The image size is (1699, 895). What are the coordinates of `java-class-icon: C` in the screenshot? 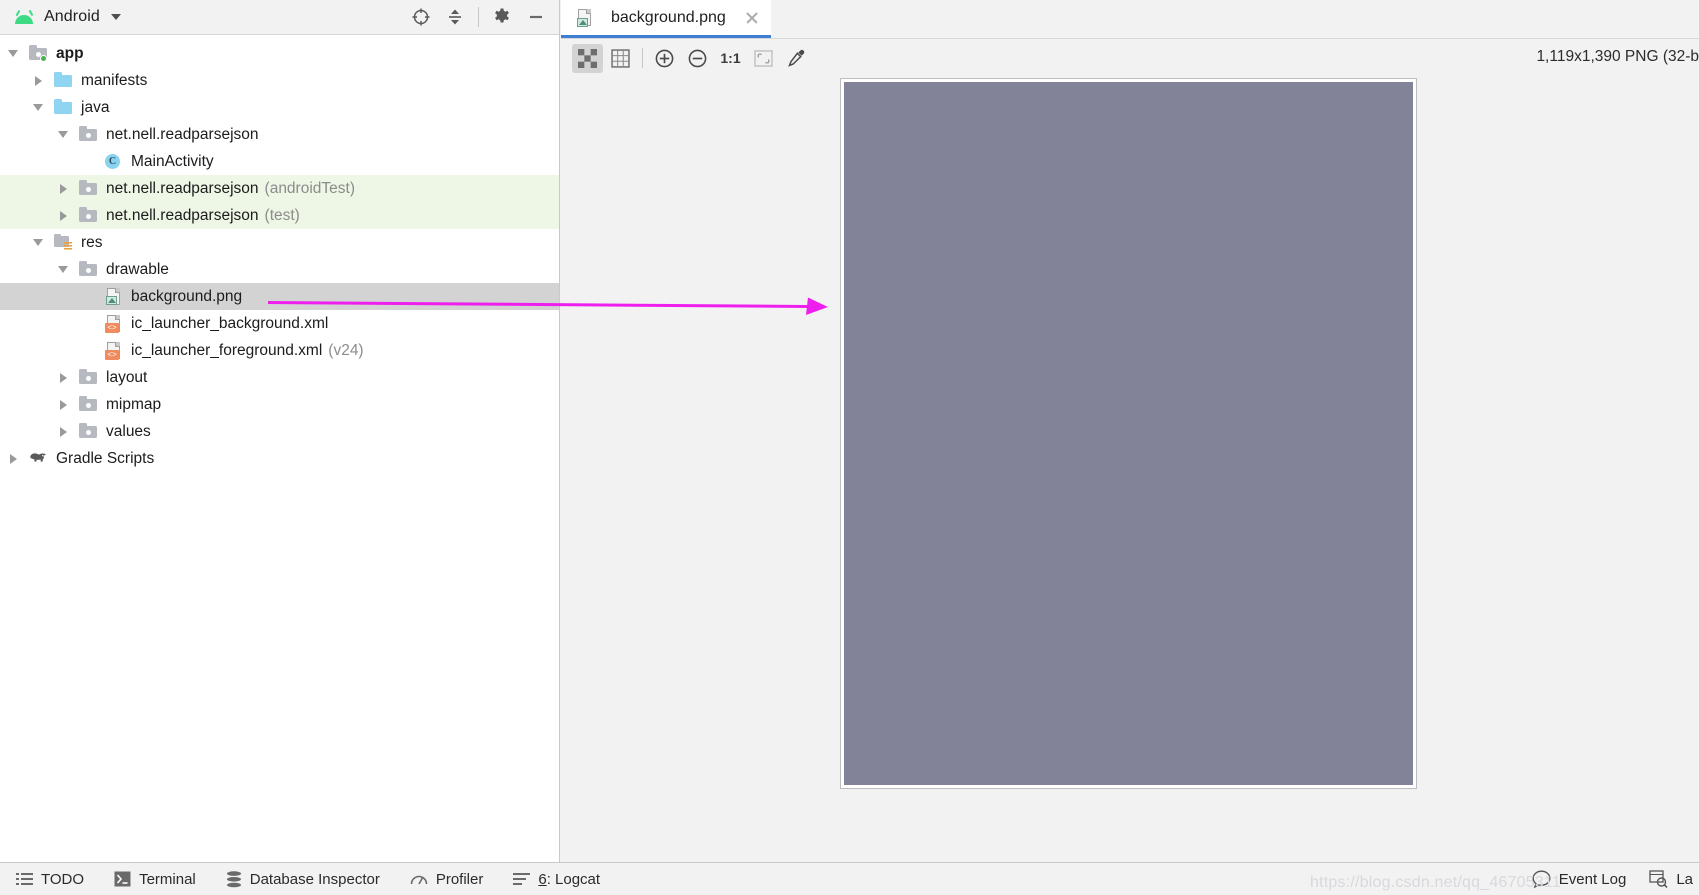 It's located at (113, 161).